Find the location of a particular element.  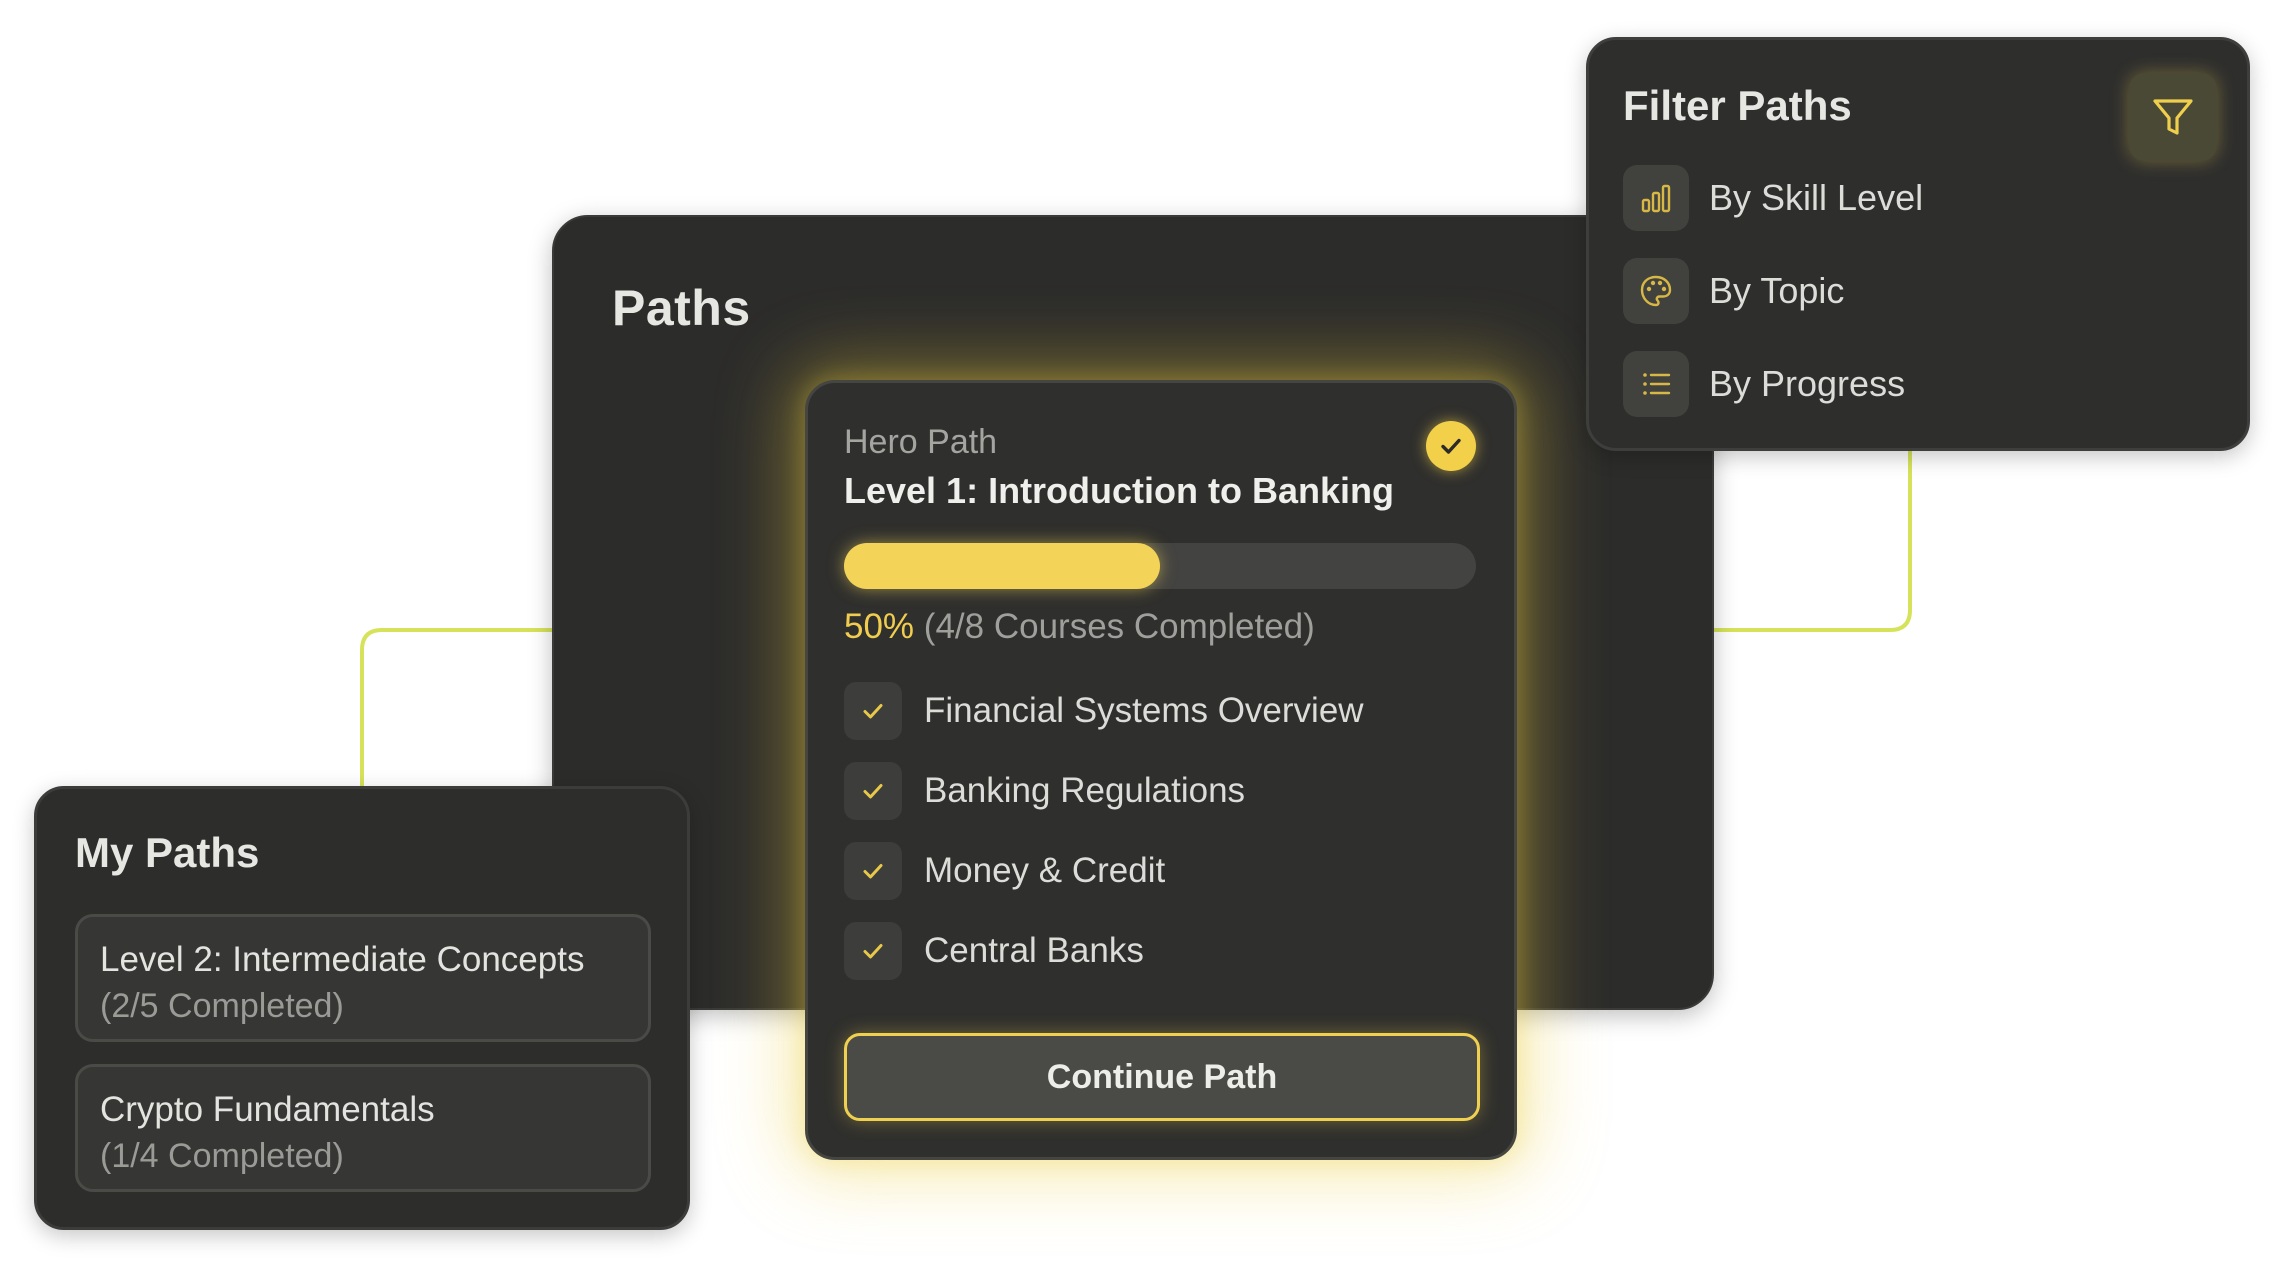

course-item: Financial Systems Overview is located at coordinates (1104, 711).